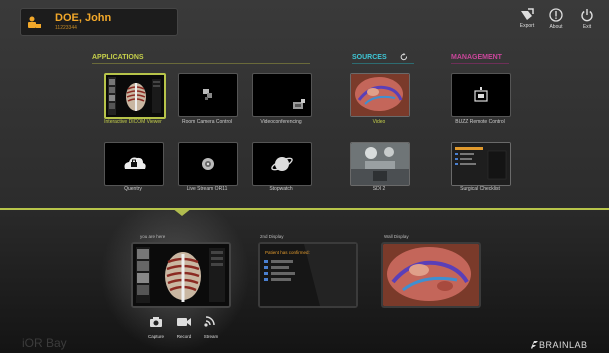 This screenshot has width=609, height=353. I want to click on app-tile-stopwatch, so click(282, 164).